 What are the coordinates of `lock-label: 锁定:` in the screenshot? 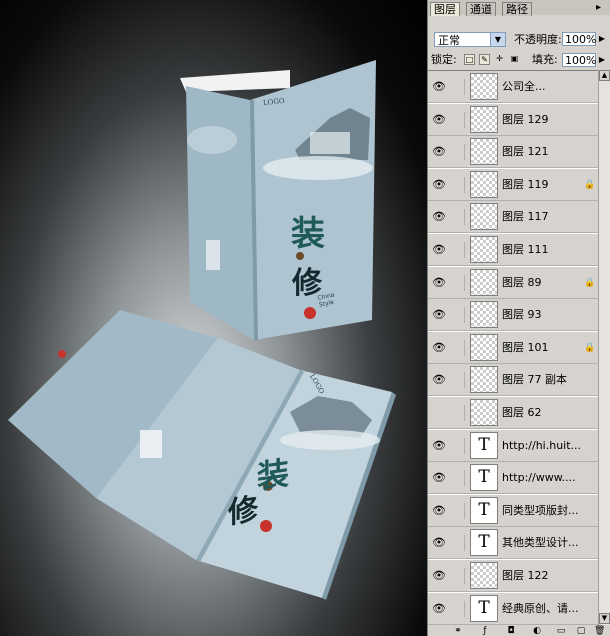 It's located at (444, 59).